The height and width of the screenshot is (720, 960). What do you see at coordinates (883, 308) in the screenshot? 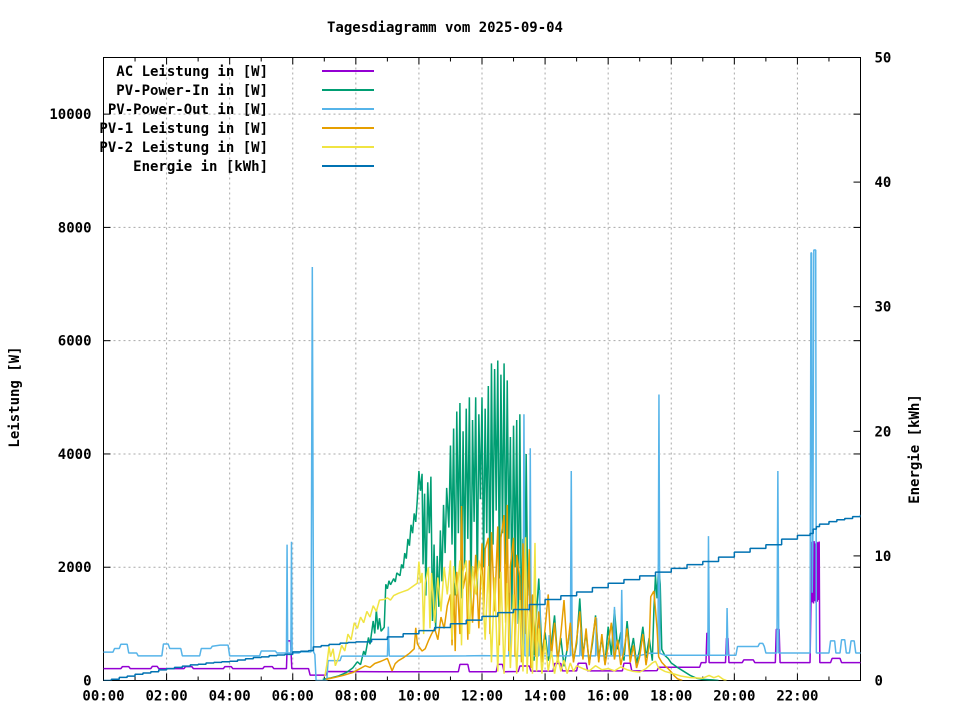
I see `y-right-tick-label: 30` at bounding box center [883, 308].